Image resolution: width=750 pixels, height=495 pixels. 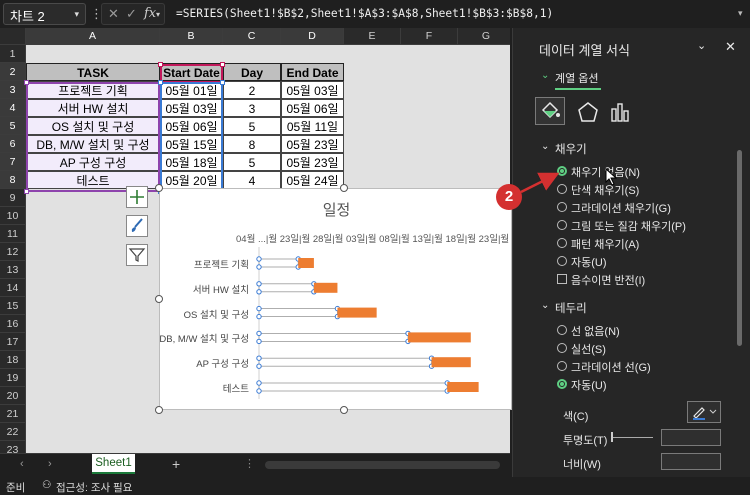 What do you see at coordinates (235, 389) in the screenshot?
I see `category-label: 테스트` at bounding box center [235, 389].